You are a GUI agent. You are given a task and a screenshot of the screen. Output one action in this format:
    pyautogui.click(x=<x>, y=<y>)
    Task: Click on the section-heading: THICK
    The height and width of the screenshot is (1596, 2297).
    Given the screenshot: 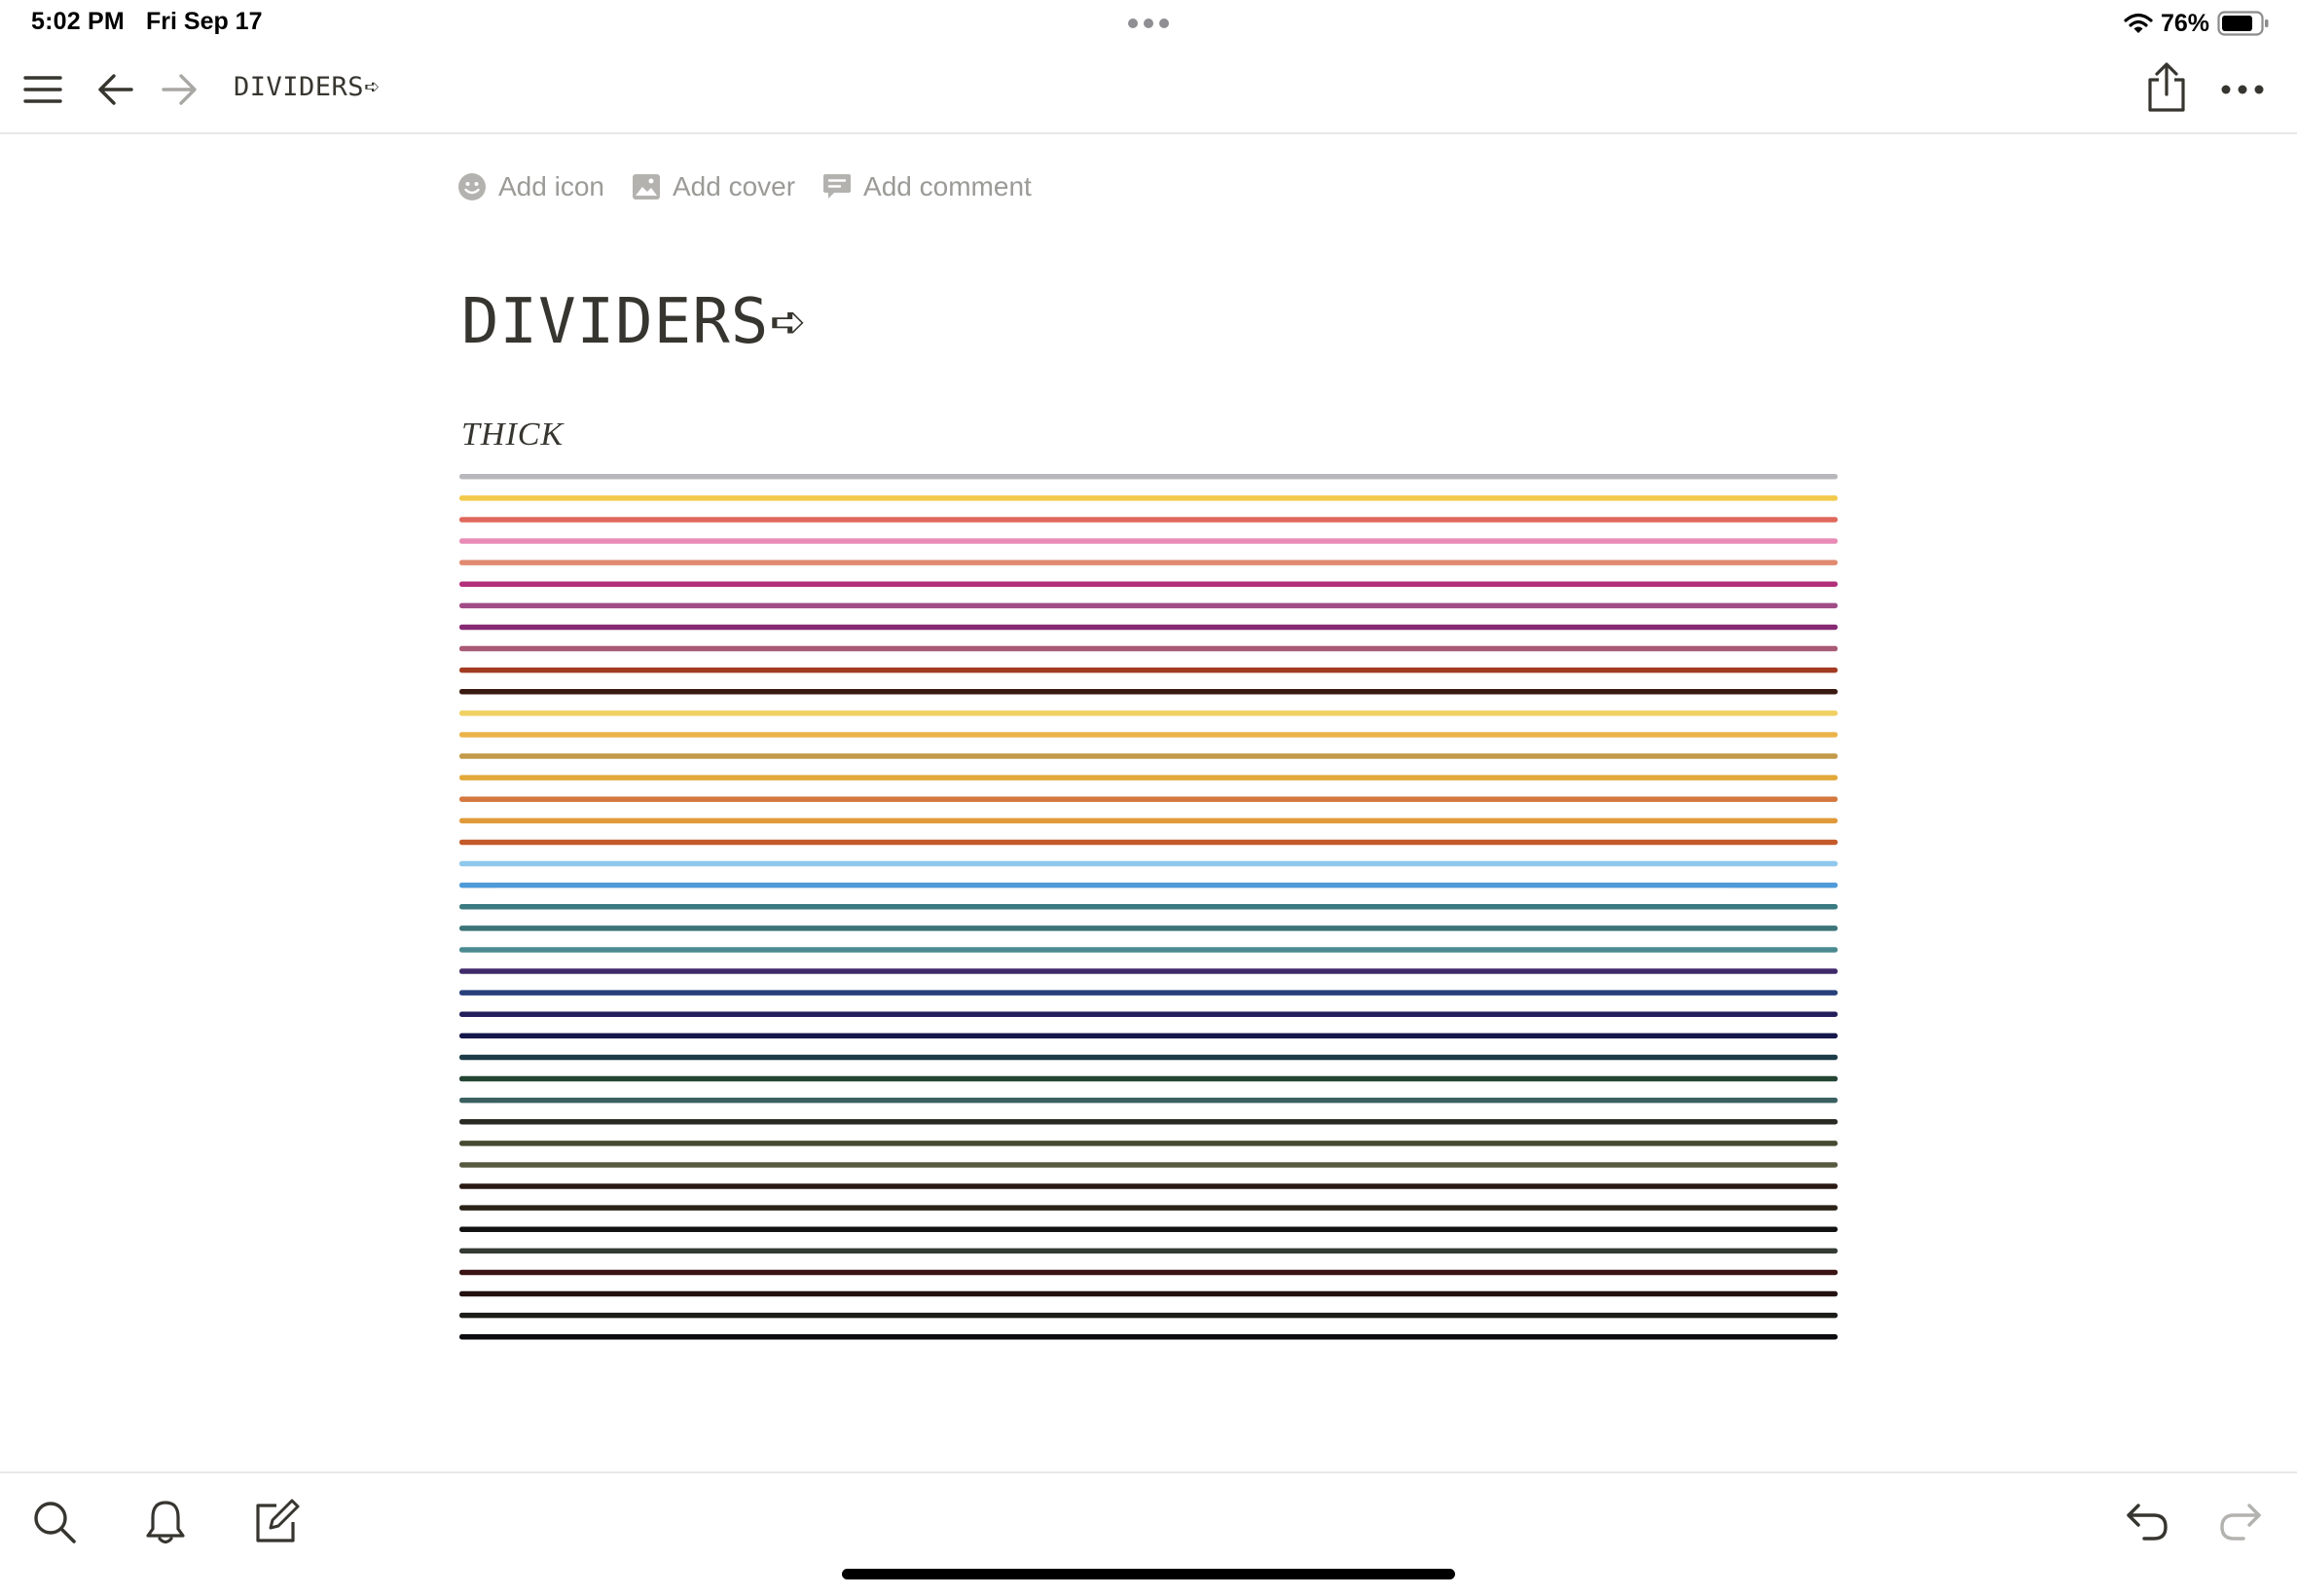 What is the action you would take?
    pyautogui.click(x=512, y=435)
    